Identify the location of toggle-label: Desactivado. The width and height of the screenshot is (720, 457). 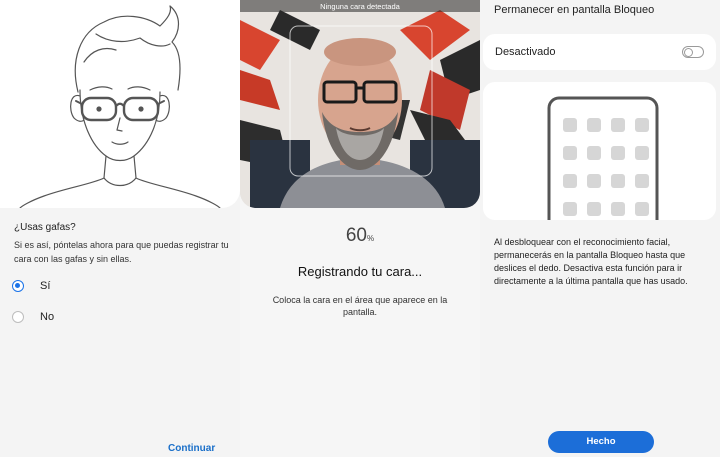
(525, 52).